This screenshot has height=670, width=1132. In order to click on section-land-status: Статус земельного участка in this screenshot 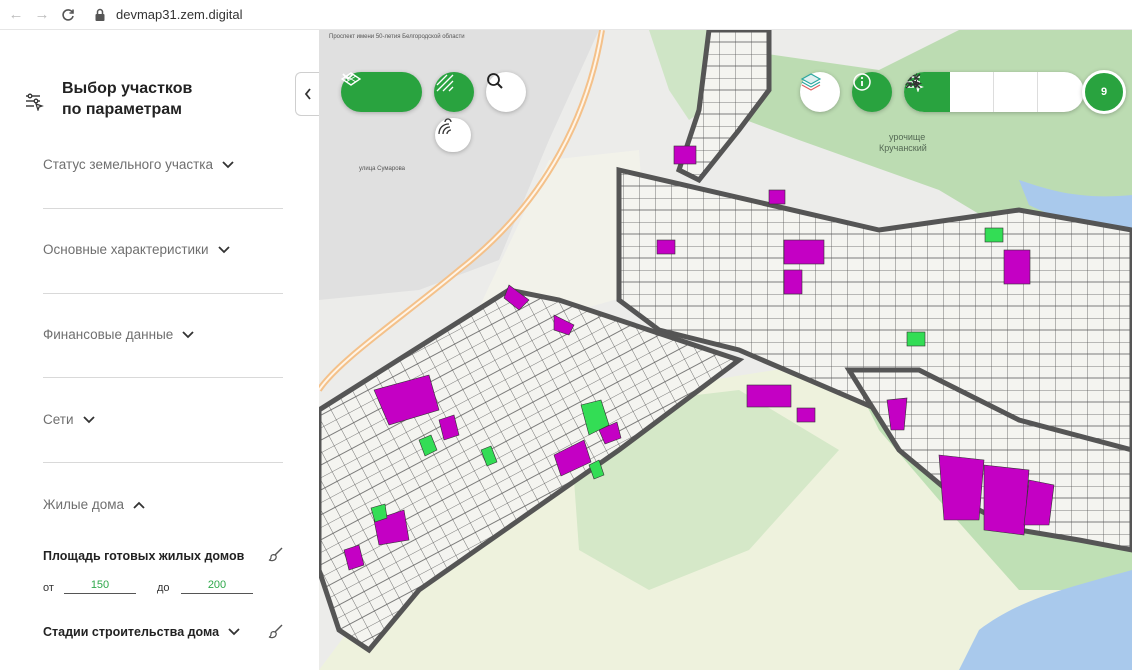, I will do `click(163, 183)`.